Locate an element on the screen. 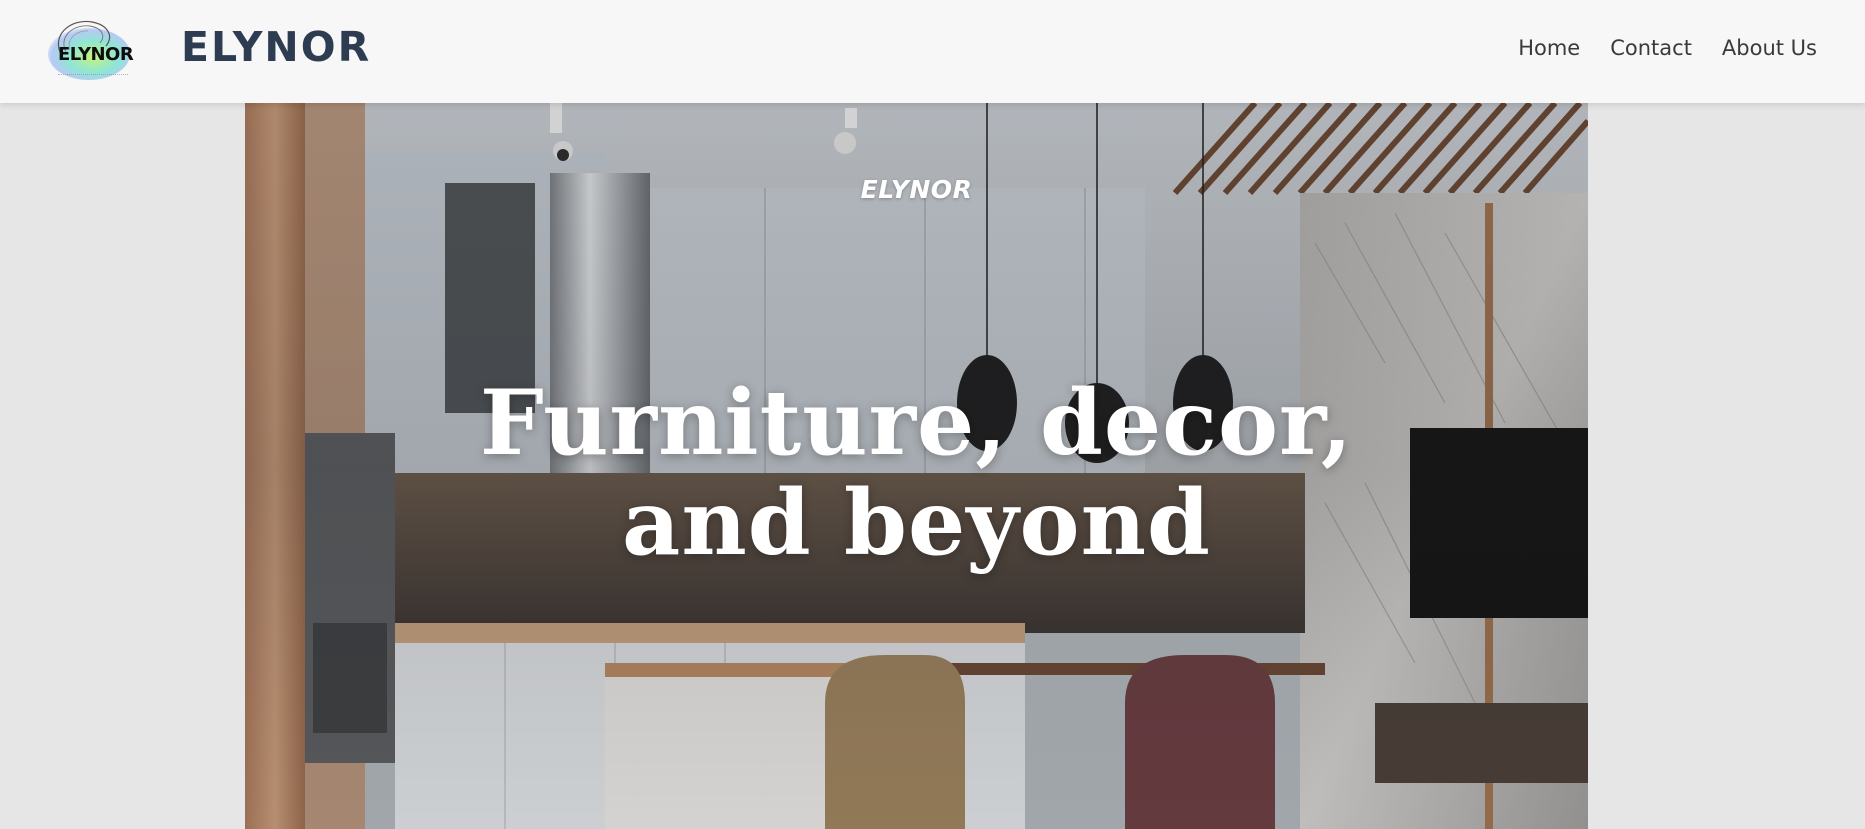 The height and width of the screenshot is (829, 1865). logo-text: ELYNOR is located at coordinates (96, 54).